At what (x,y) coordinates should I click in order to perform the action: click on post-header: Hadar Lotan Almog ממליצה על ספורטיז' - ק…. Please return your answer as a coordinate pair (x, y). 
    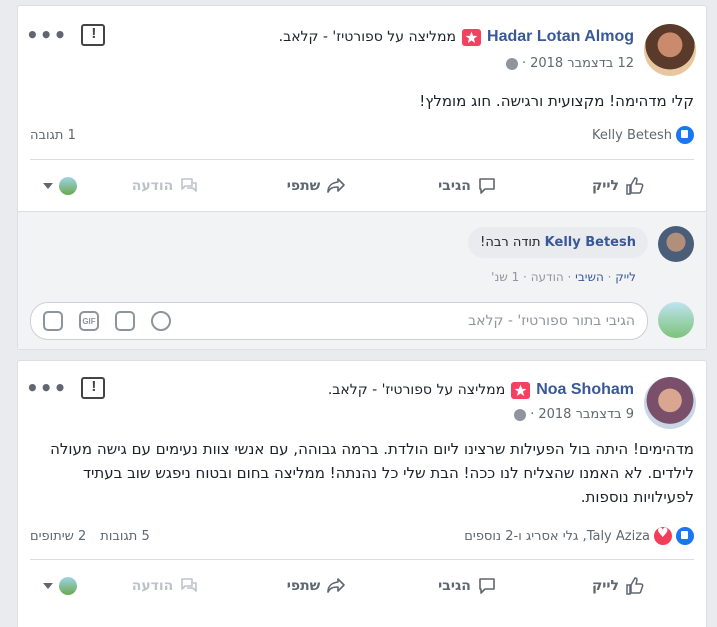
    Looking at the image, I should click on (456, 37).